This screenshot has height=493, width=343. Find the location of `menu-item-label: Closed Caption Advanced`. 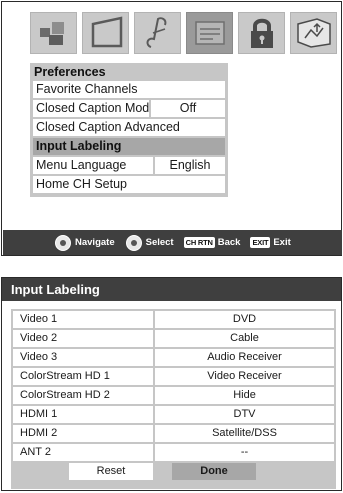

menu-item-label: Closed Caption Advanced is located at coordinates (129, 127).